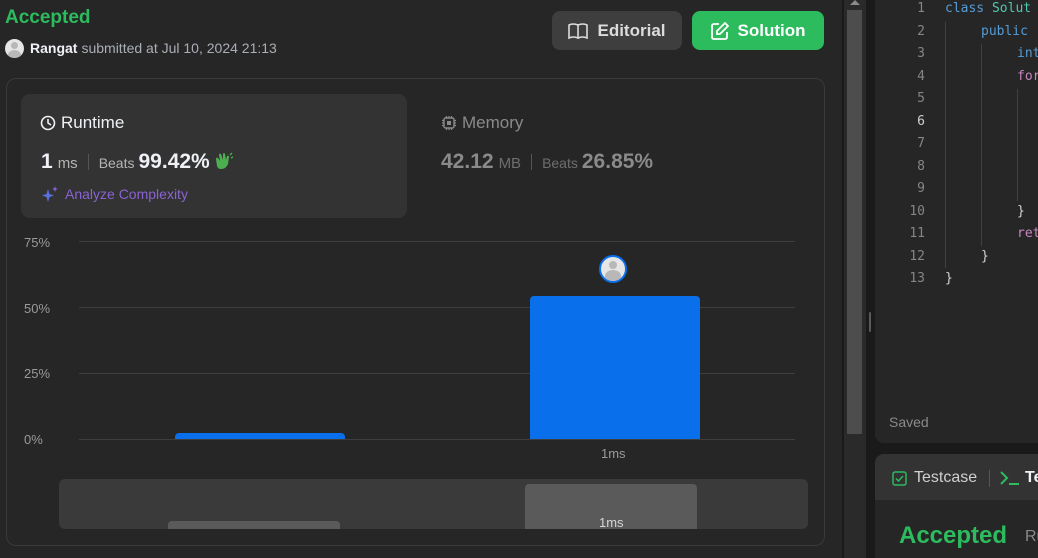  What do you see at coordinates (613, 453) in the screenshot?
I see `x-tick-label: 1ms` at bounding box center [613, 453].